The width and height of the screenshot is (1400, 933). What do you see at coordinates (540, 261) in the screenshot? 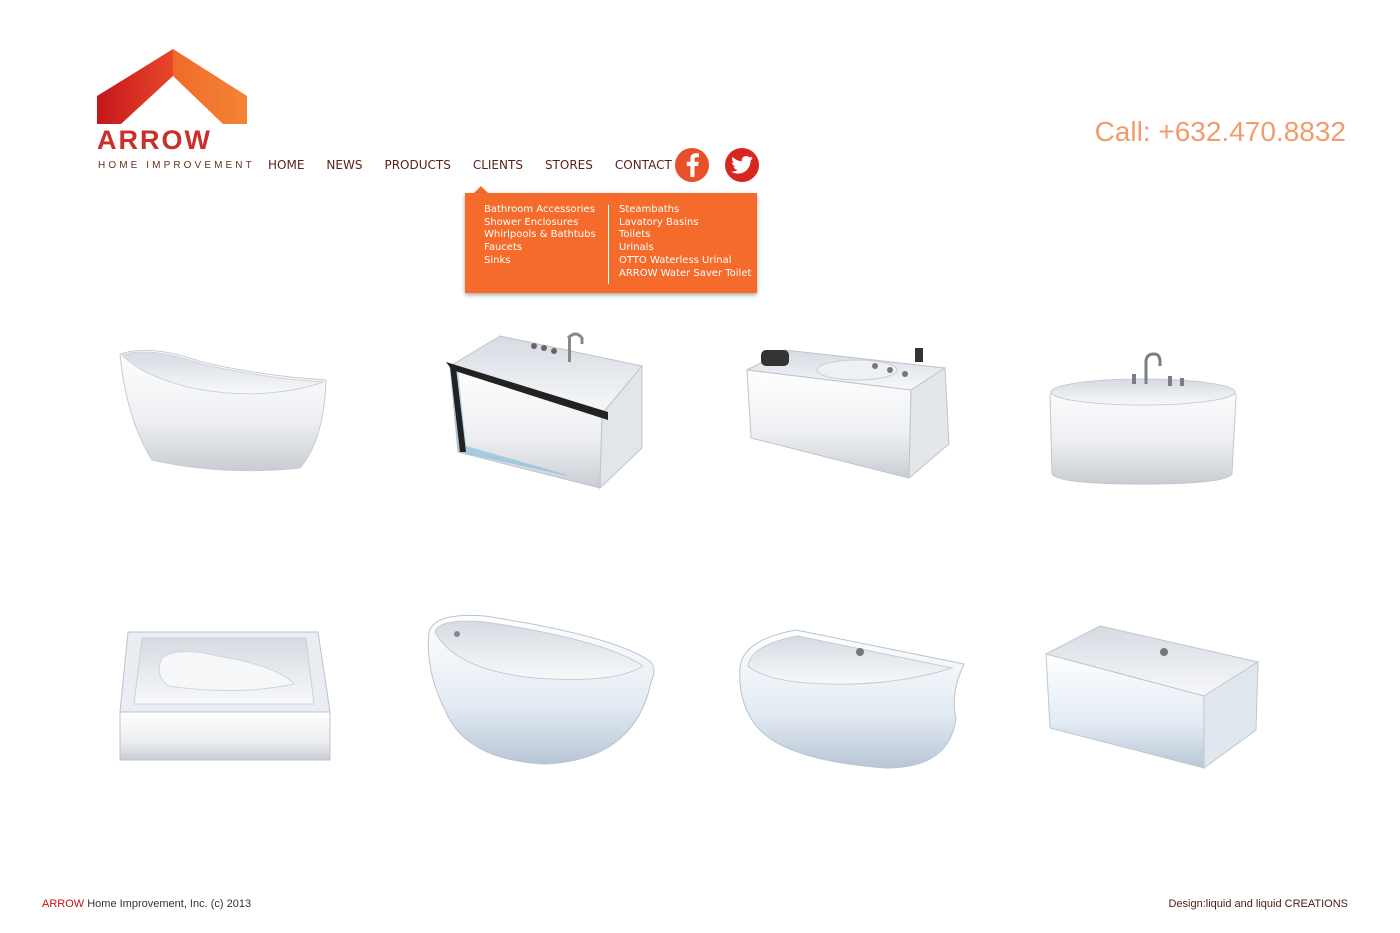
I see `menu-item-sinks: Sinks` at bounding box center [540, 261].